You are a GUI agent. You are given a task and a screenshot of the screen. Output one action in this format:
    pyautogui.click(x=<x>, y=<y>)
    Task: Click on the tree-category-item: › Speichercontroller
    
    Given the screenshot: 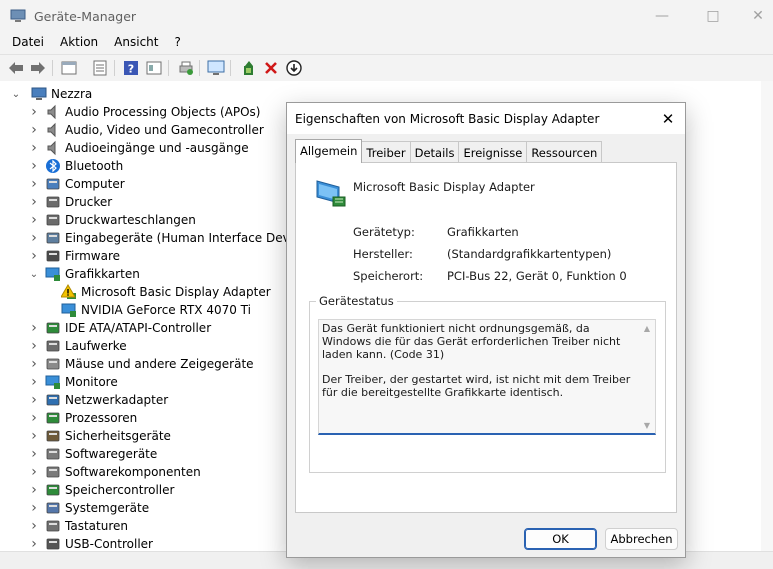 What is the action you would take?
    pyautogui.click(x=101, y=490)
    